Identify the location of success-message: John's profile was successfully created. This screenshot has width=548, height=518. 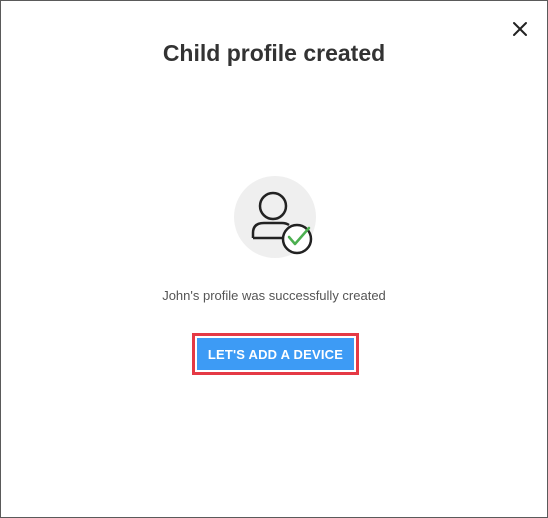
(274, 295).